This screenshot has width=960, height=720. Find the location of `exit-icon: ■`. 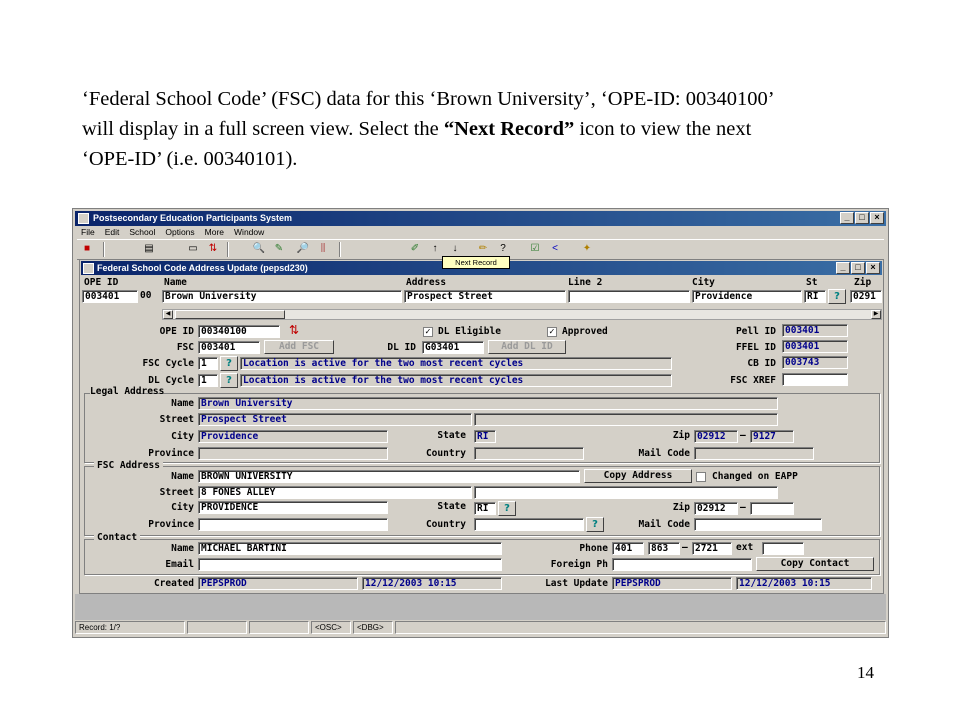

exit-icon: ■ is located at coordinates (87, 249).